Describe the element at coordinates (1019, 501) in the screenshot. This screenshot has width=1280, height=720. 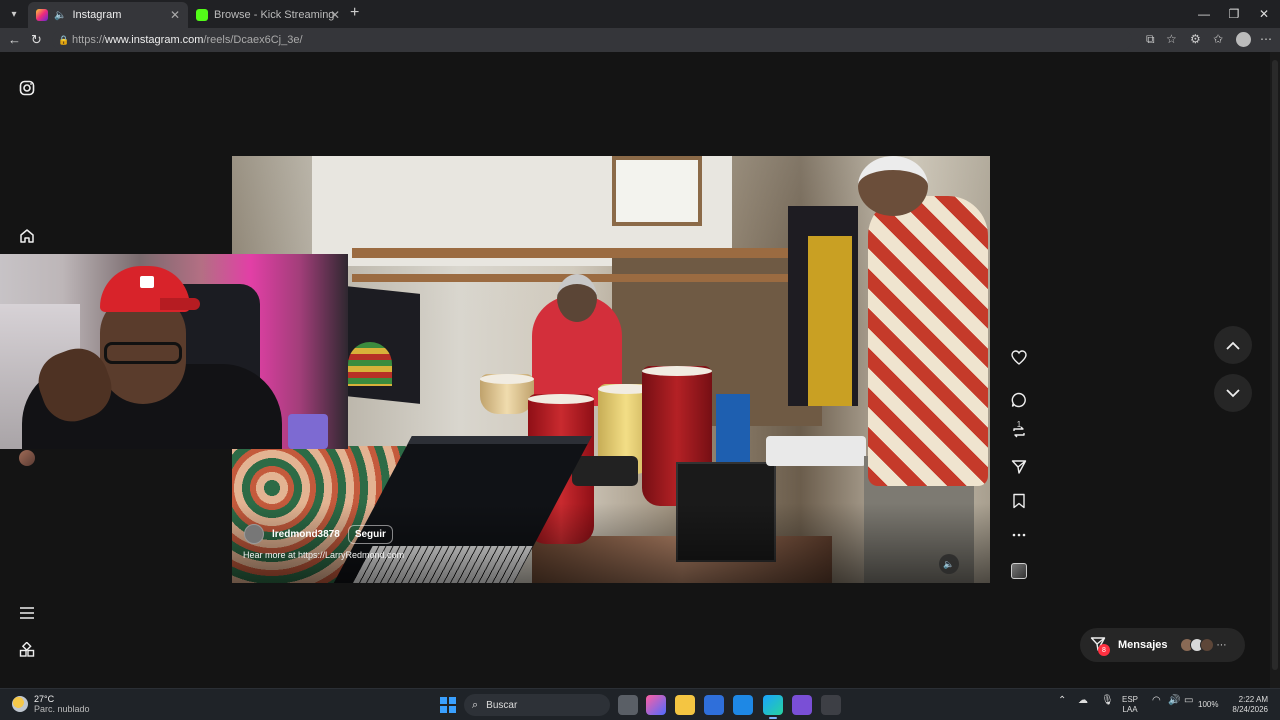
I see `save-icon` at that location.